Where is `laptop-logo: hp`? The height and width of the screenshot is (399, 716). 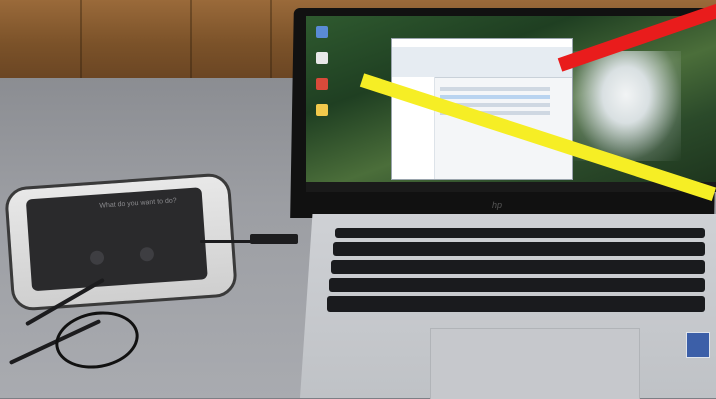 laptop-logo: hp is located at coordinates (497, 205).